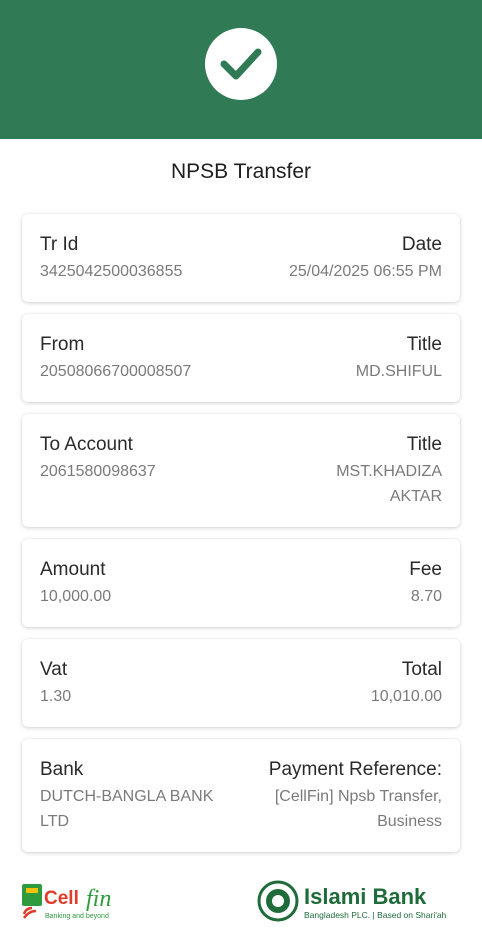 This screenshot has height=938, width=482. Describe the element at coordinates (355, 809) in the screenshot. I see `payment-reference-value: [CellFin] Npsb Transfer, Business` at that location.